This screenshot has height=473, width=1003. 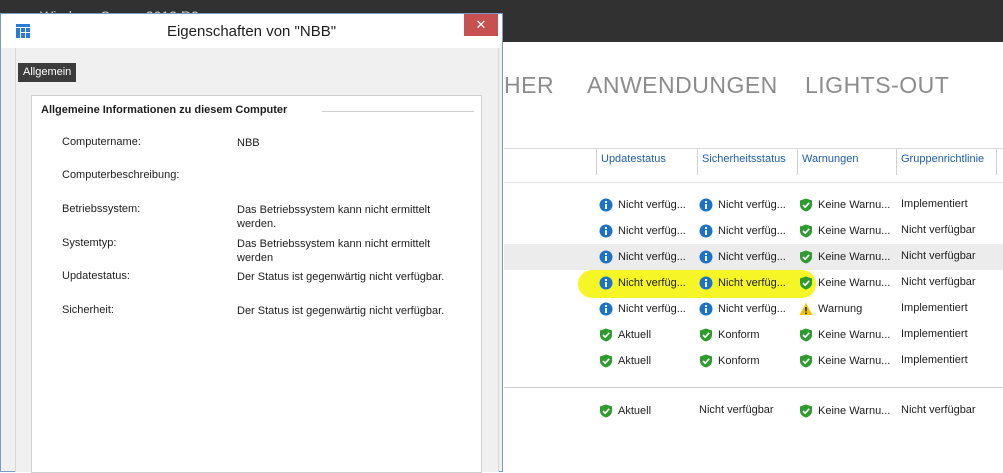 I want to click on cell-warnungen: Warnung, so click(x=830, y=309).